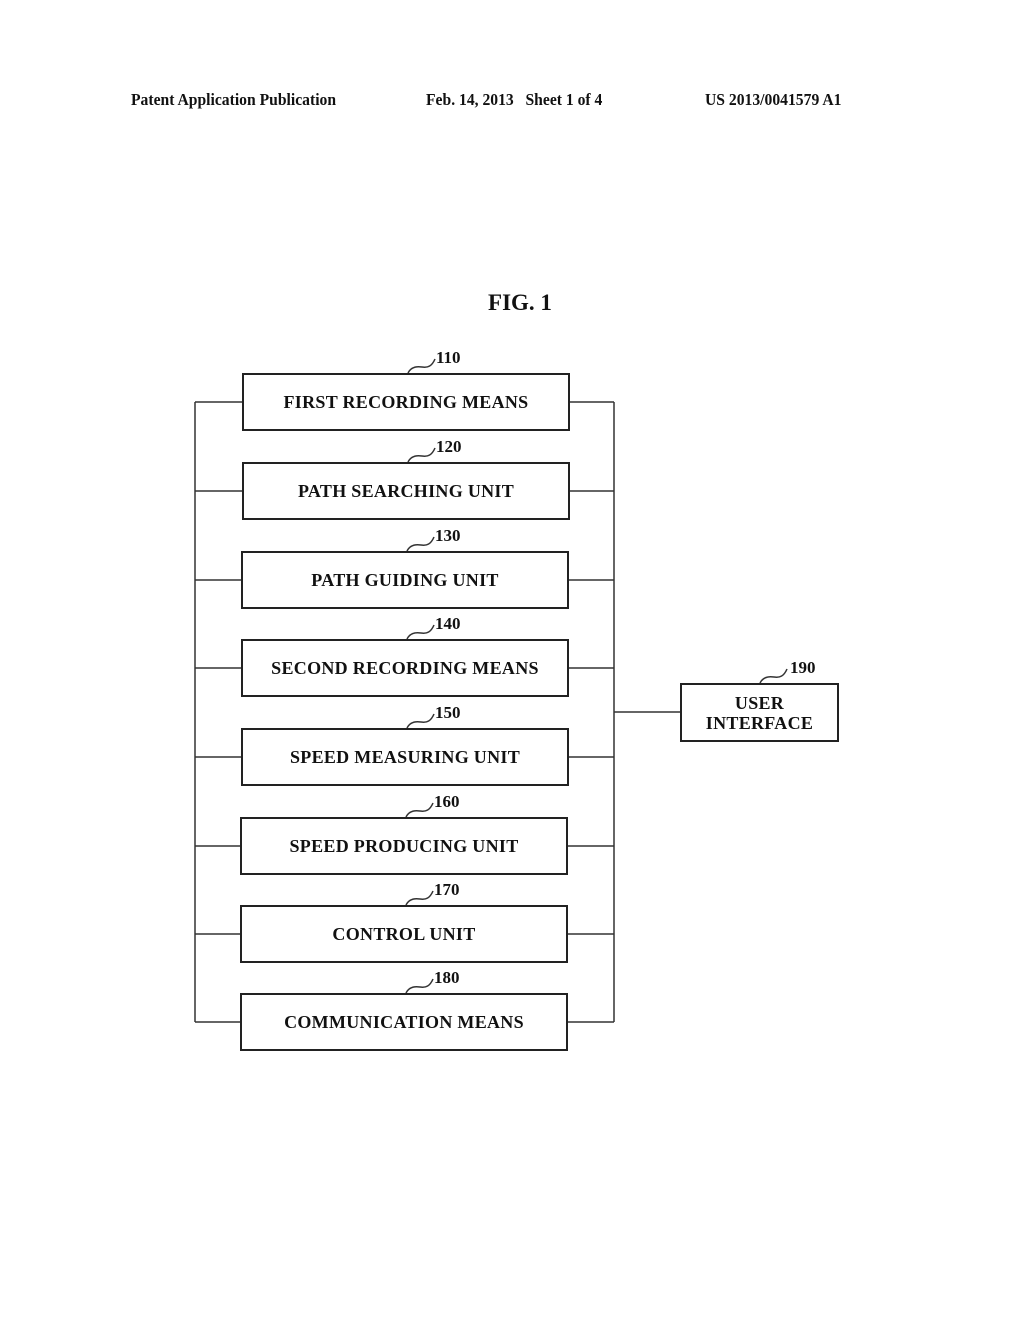  I want to click on block-130: PATH GUIDING UNIT, so click(405, 580).